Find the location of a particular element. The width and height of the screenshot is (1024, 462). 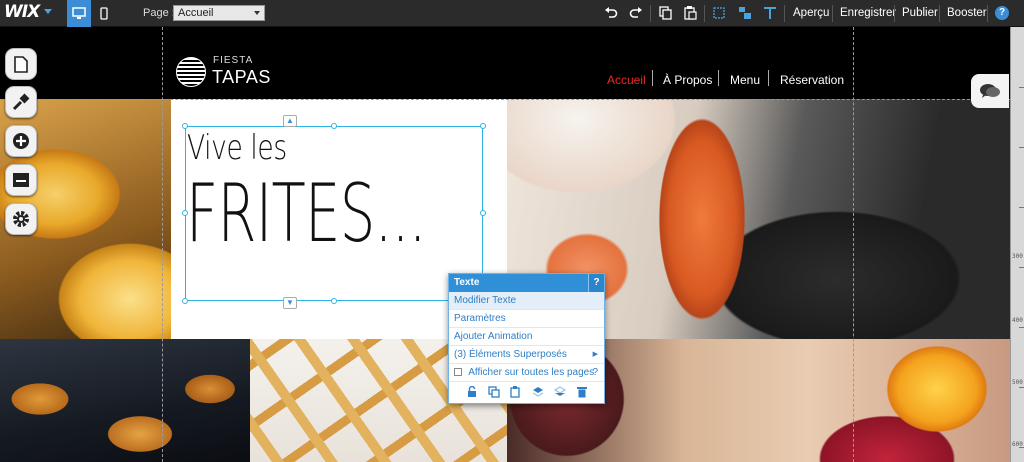

undo-icon is located at coordinates (611, 12).